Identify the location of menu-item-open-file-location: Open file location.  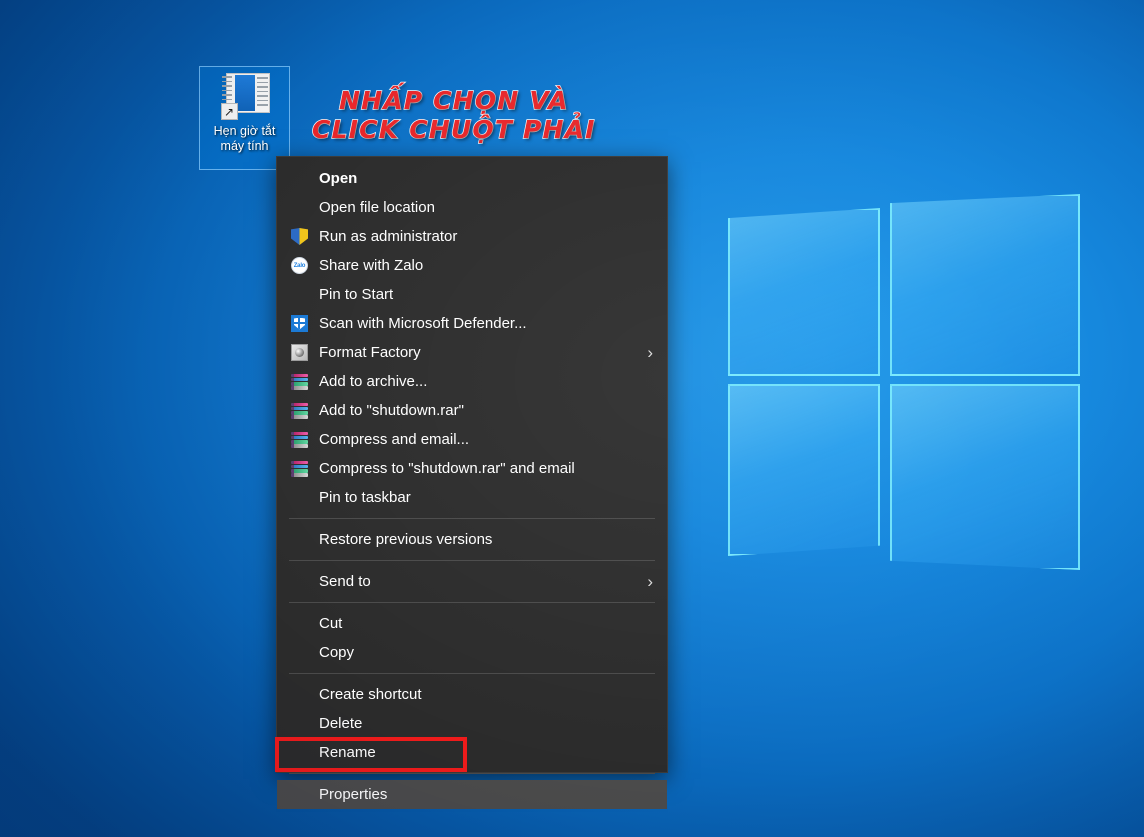
(472, 207).